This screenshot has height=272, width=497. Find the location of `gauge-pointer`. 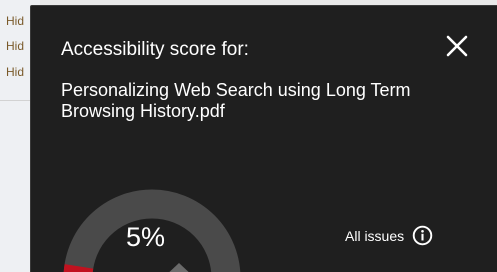

gauge-pointer is located at coordinates (179, 267).